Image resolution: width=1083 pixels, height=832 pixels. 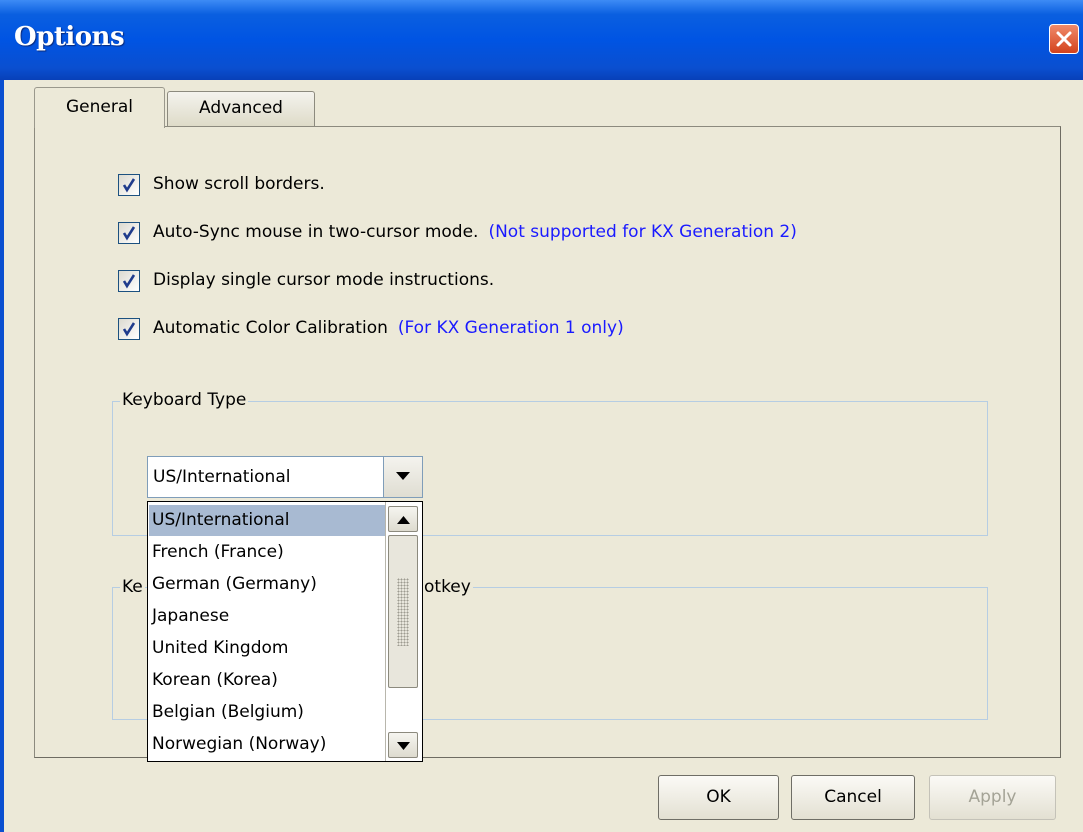 I want to click on scroll-up-button, so click(x=403, y=519).